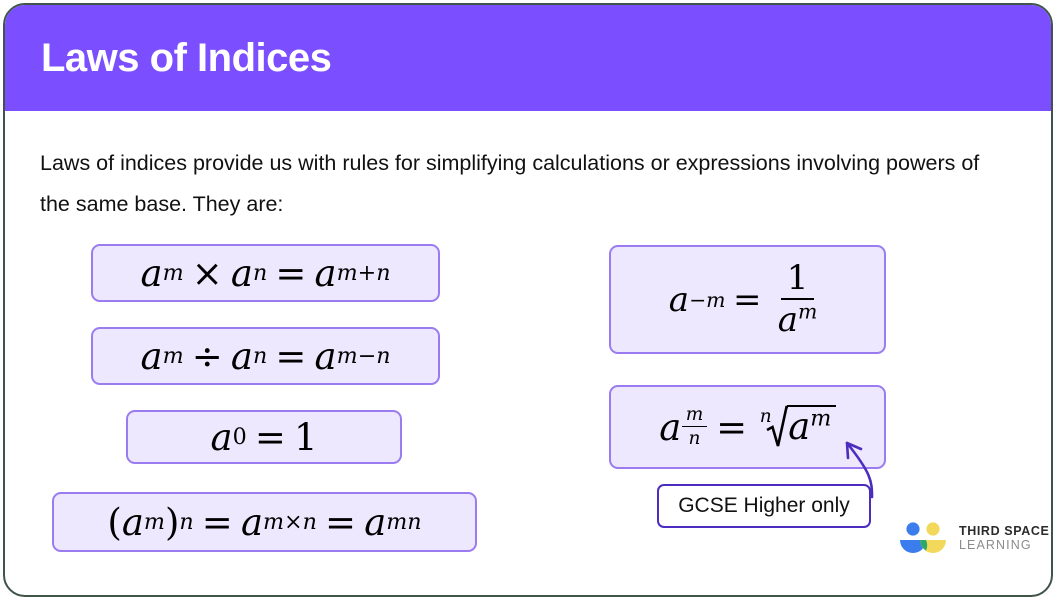  Describe the element at coordinates (1004, 531) in the screenshot. I see `logo-line-primary: THIRD SPACE` at that location.